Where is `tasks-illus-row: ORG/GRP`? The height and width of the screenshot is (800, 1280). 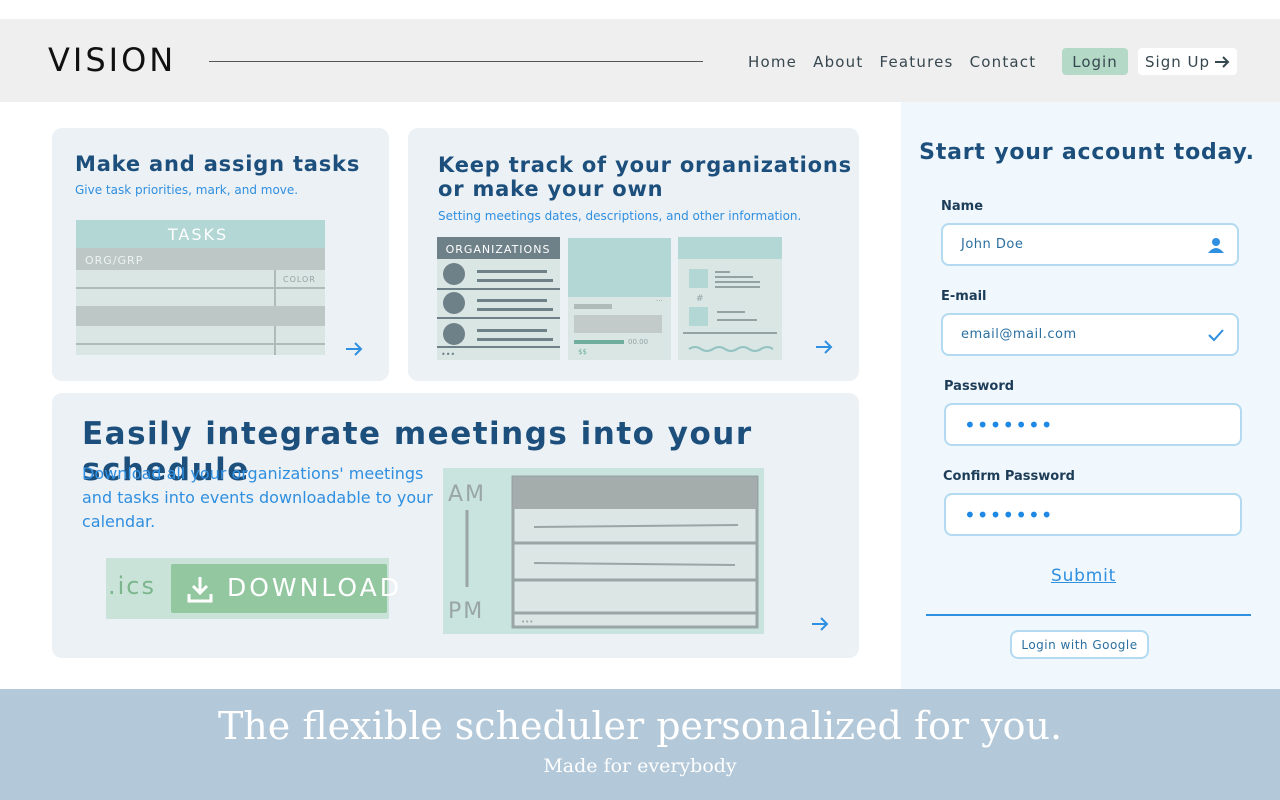 tasks-illus-row: ORG/GRP is located at coordinates (114, 260).